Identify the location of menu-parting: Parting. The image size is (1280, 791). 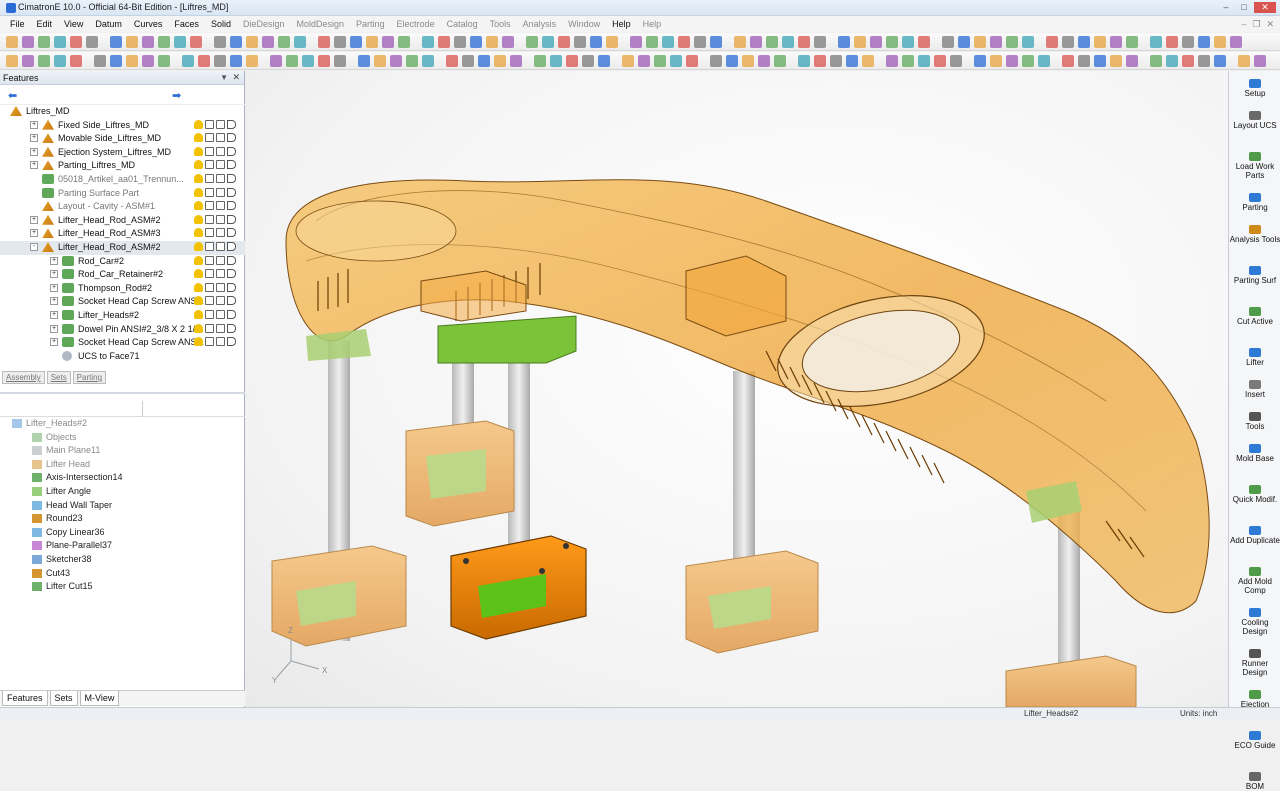
(370, 24).